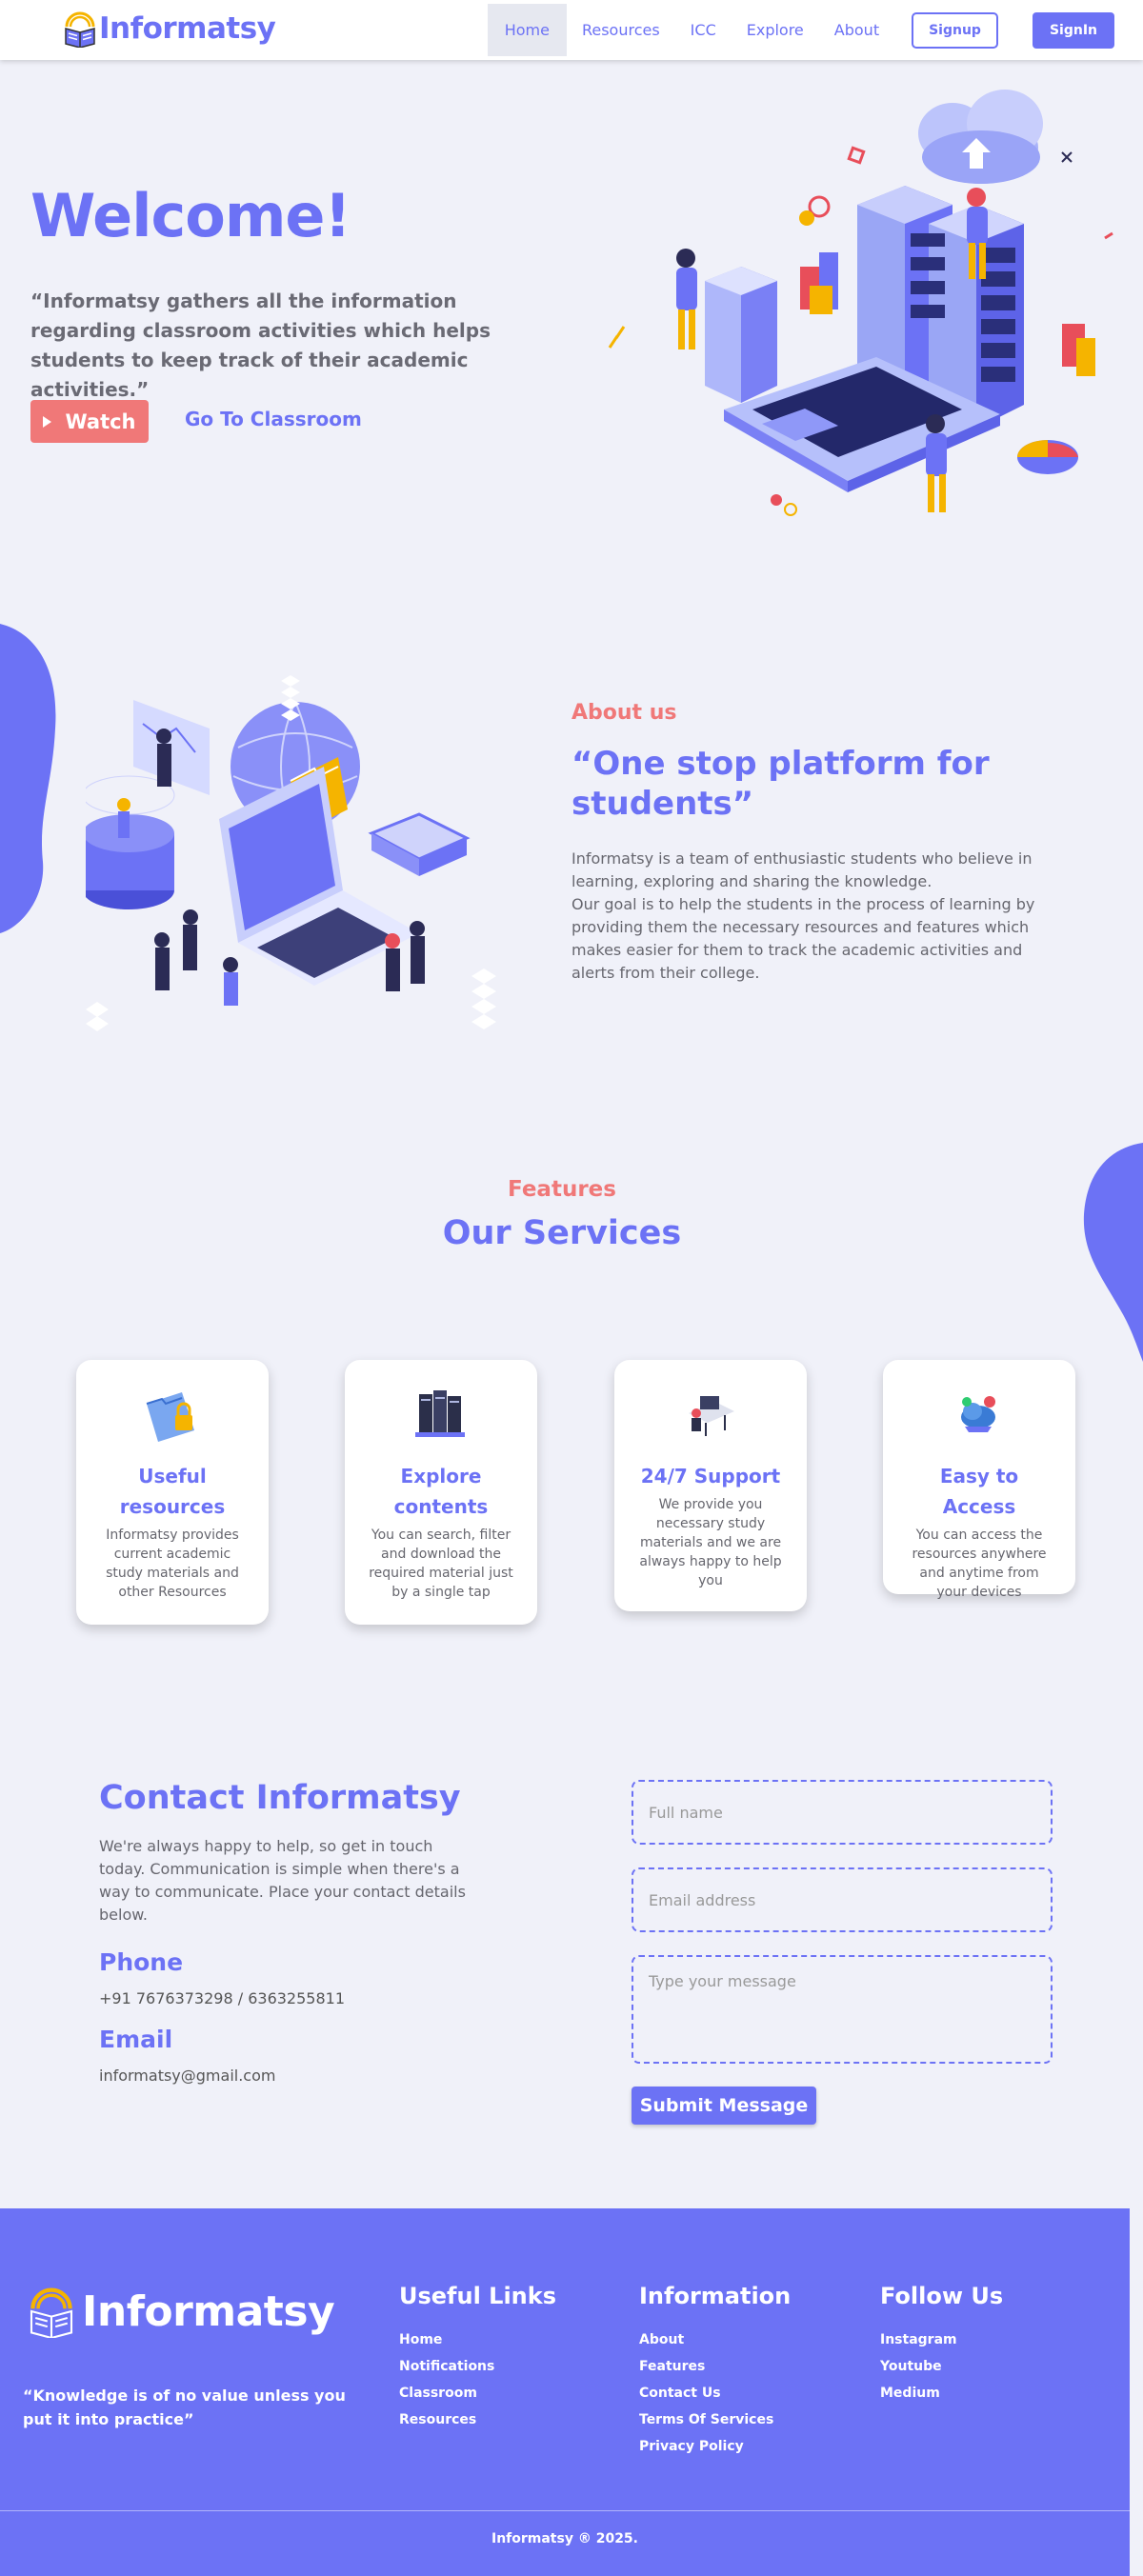 The image size is (1143, 2576). I want to click on cloud-icon, so click(980, 137).